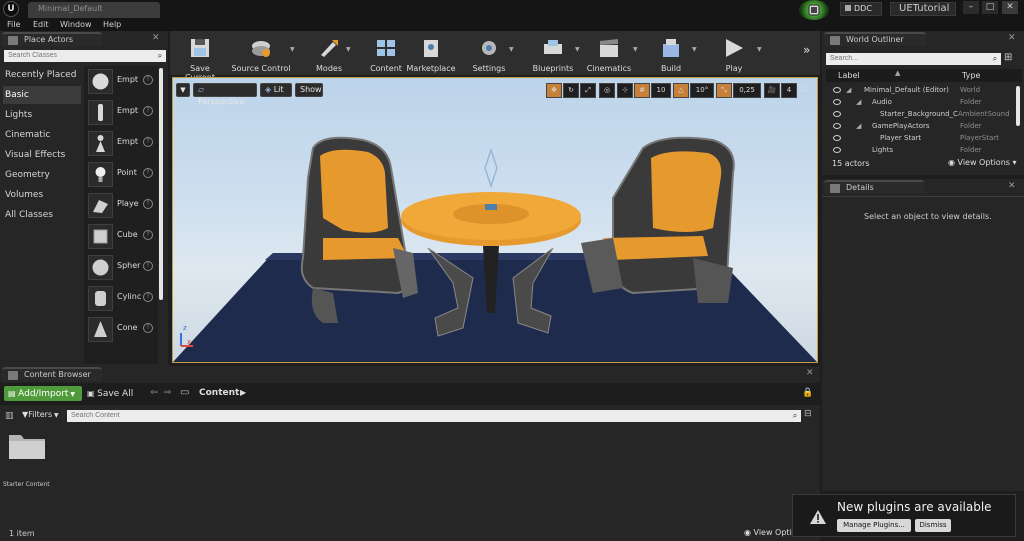 The width and height of the screenshot is (1024, 541). What do you see at coordinates (42, 135) in the screenshot?
I see `category-cinematic: Cinematic` at bounding box center [42, 135].